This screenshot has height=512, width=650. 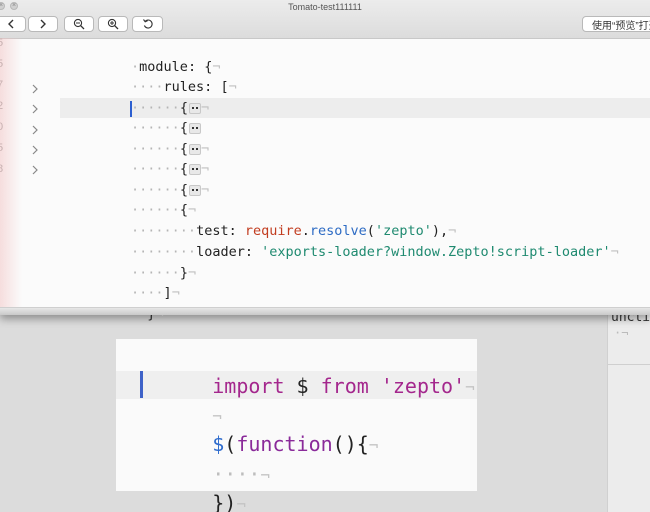 What do you see at coordinates (133, 117) in the screenshot?
I see `code-line-folded: ······{` at bounding box center [133, 117].